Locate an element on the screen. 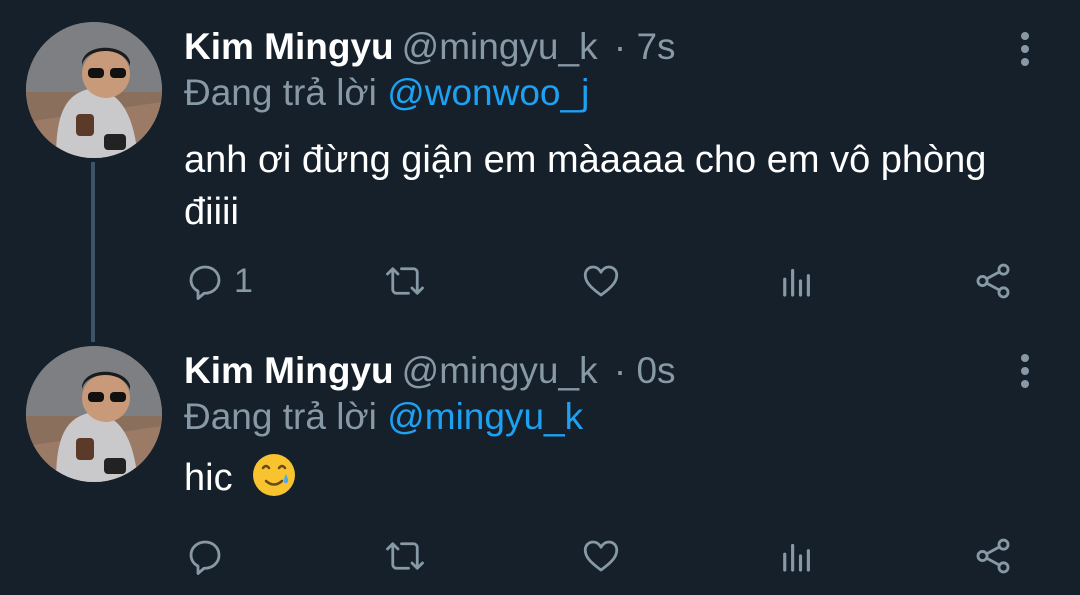 This screenshot has height=595, width=1080. reply-count: 1 is located at coordinates (243, 280).